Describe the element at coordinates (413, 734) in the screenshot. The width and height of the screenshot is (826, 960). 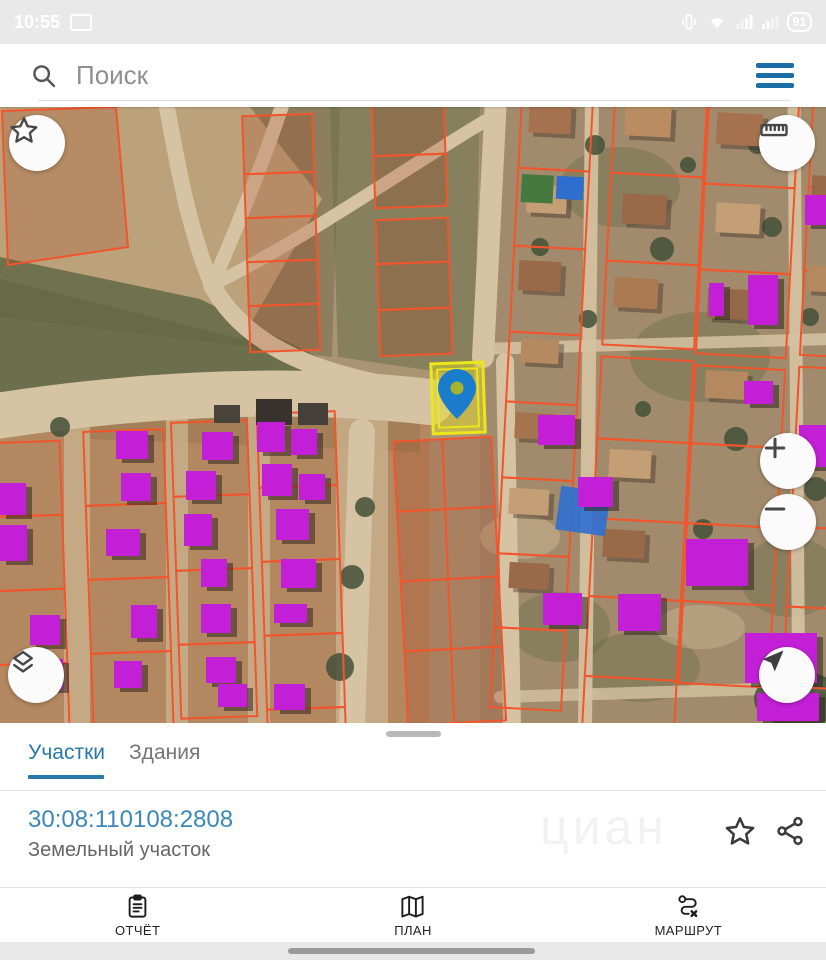
I see `drag-handle` at that location.